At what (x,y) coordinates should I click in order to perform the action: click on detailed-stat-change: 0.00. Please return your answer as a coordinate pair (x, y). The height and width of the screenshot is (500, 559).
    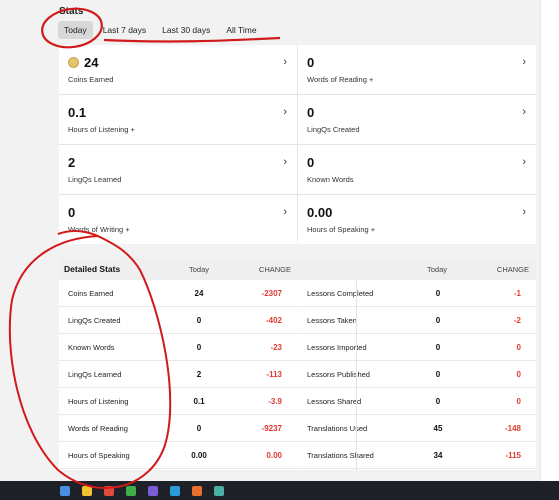
    Looking at the image, I should click on (274, 455).